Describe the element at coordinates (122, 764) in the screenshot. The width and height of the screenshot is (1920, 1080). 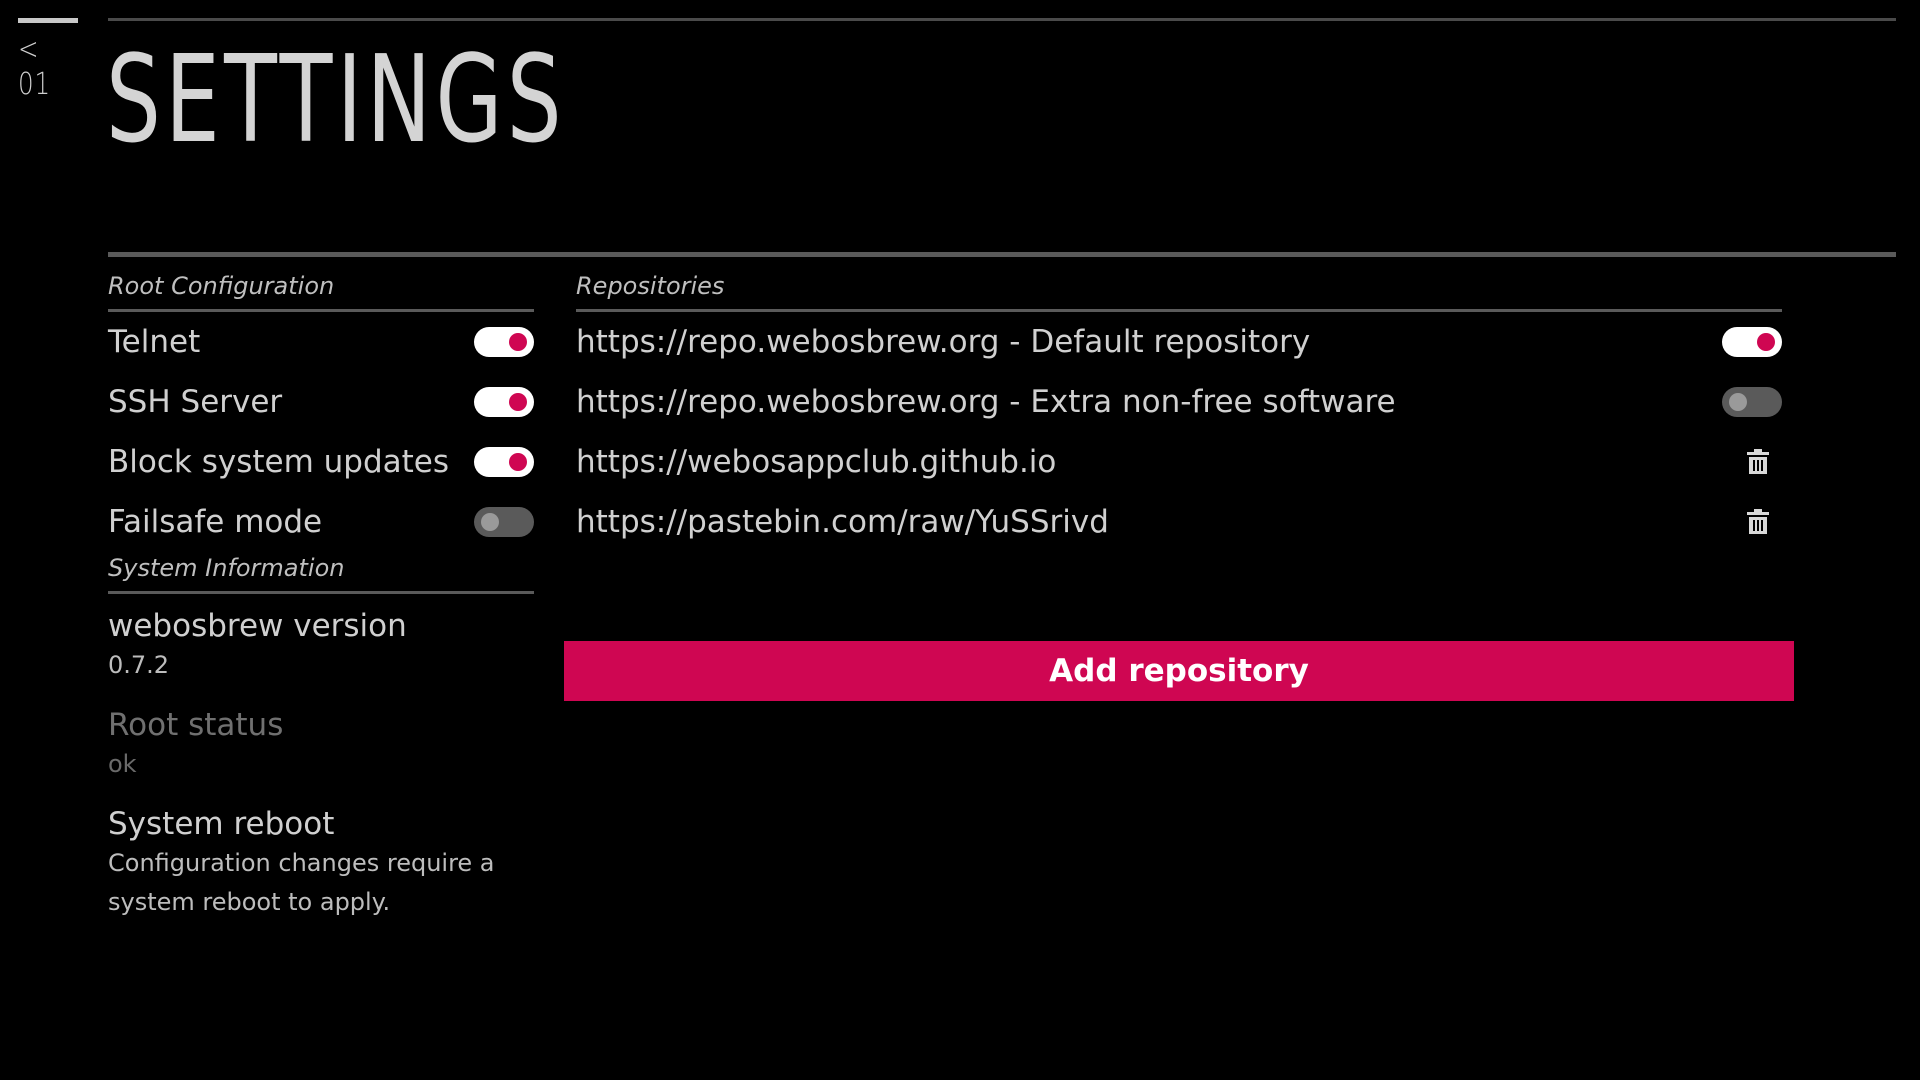
I see `root-status-value: ok` at that location.